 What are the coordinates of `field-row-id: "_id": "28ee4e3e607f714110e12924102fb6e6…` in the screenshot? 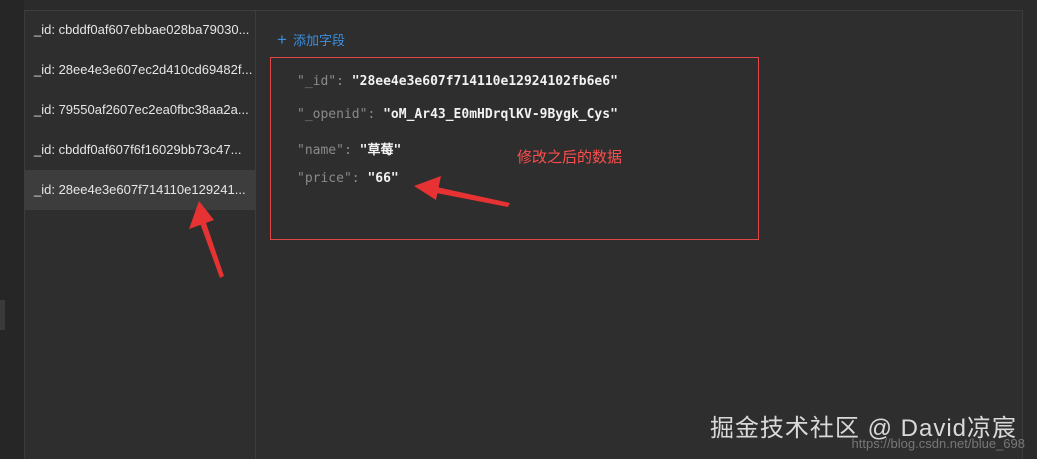 It's located at (457, 81).